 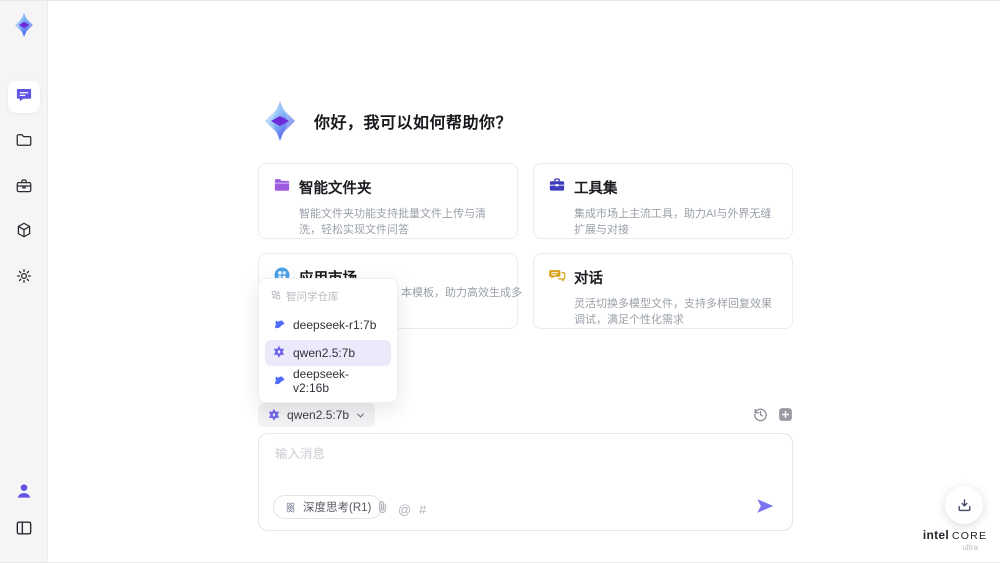 I want to click on sidebar-item-apps, so click(x=24, y=232).